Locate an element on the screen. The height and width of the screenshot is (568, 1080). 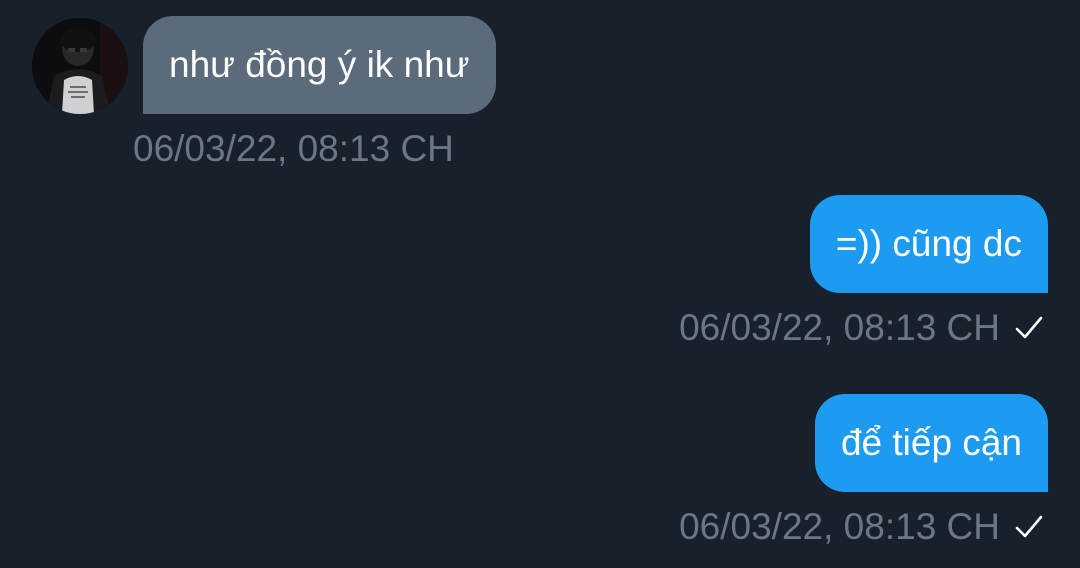
user-avatar-icon is located at coordinates (80, 66).